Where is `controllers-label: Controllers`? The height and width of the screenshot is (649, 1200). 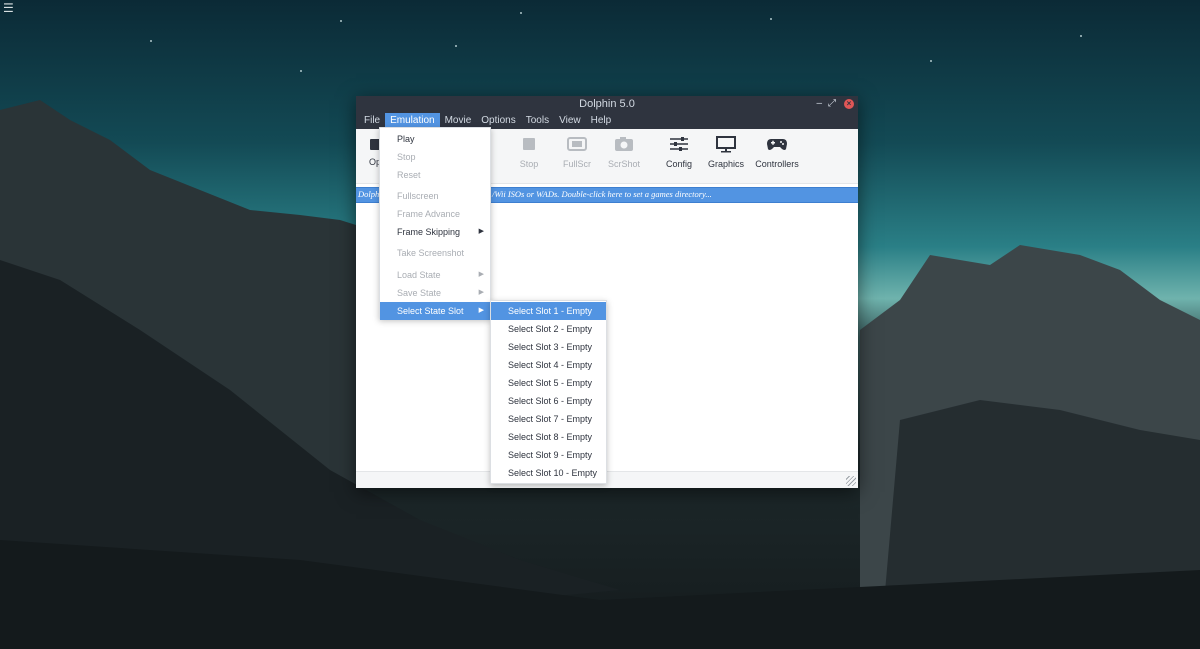
controllers-label: Controllers is located at coordinates (777, 164).